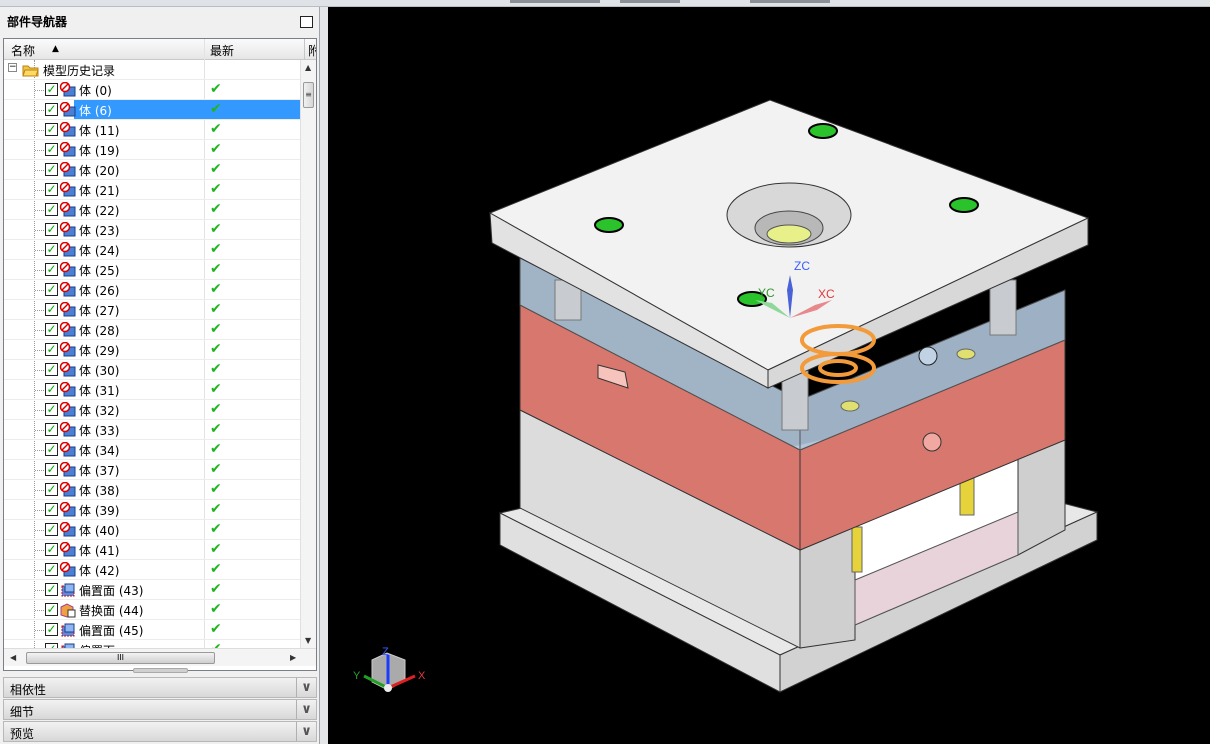 The width and height of the screenshot is (1210, 744). What do you see at coordinates (152, 270) in the screenshot?
I see `tree-item: ✓ 体 (25) ✔` at bounding box center [152, 270].